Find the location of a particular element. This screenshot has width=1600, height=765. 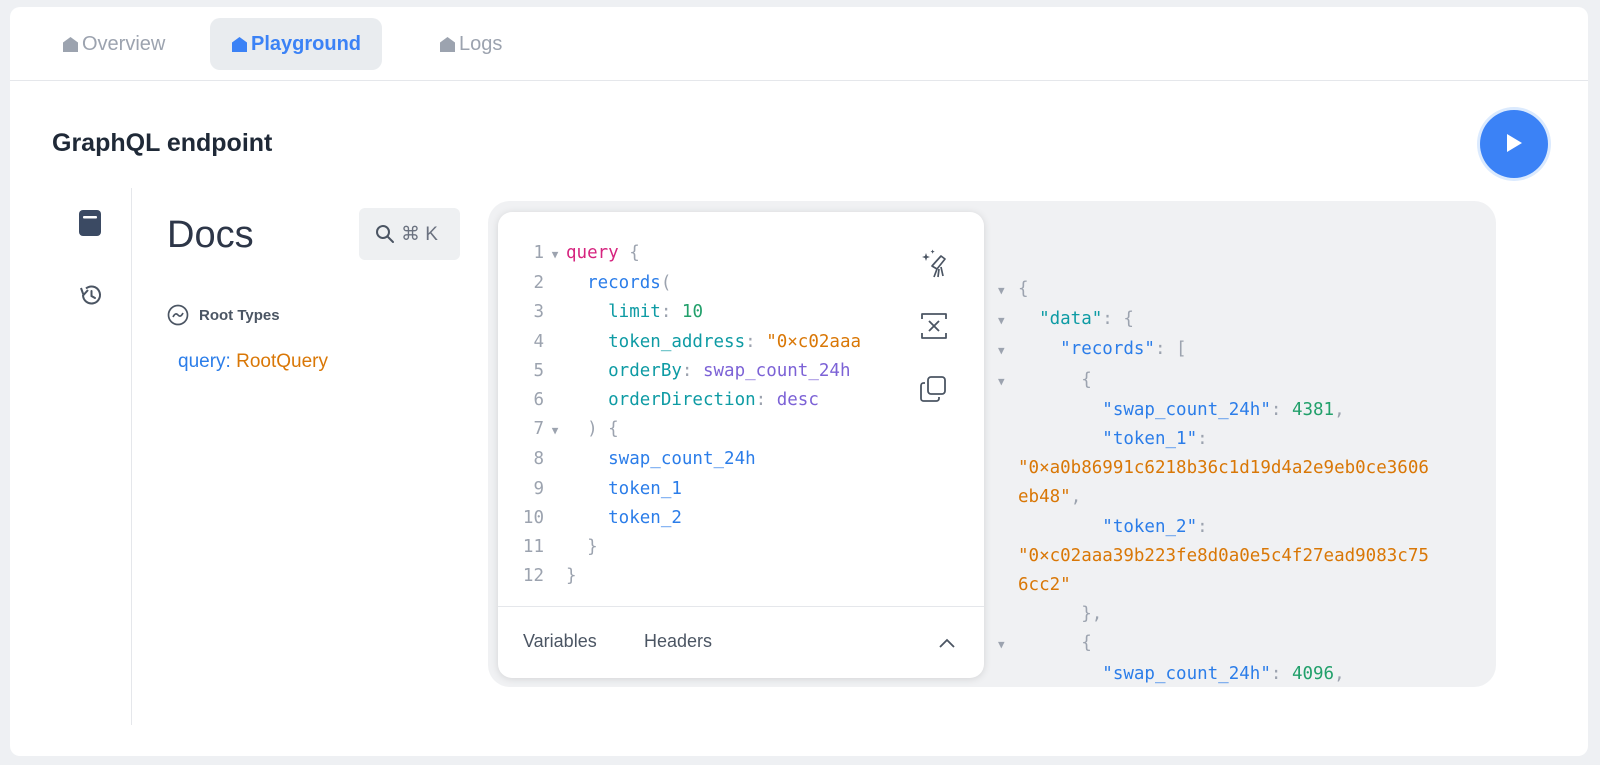

code-line: 1 ▼ query { is located at coordinates (698, 254).